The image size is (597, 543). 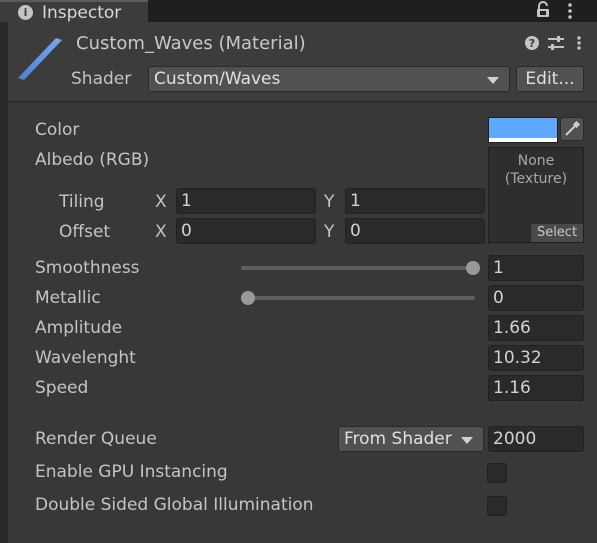 What do you see at coordinates (246, 231) in the screenshot?
I see `offset-x-field: 0` at bounding box center [246, 231].